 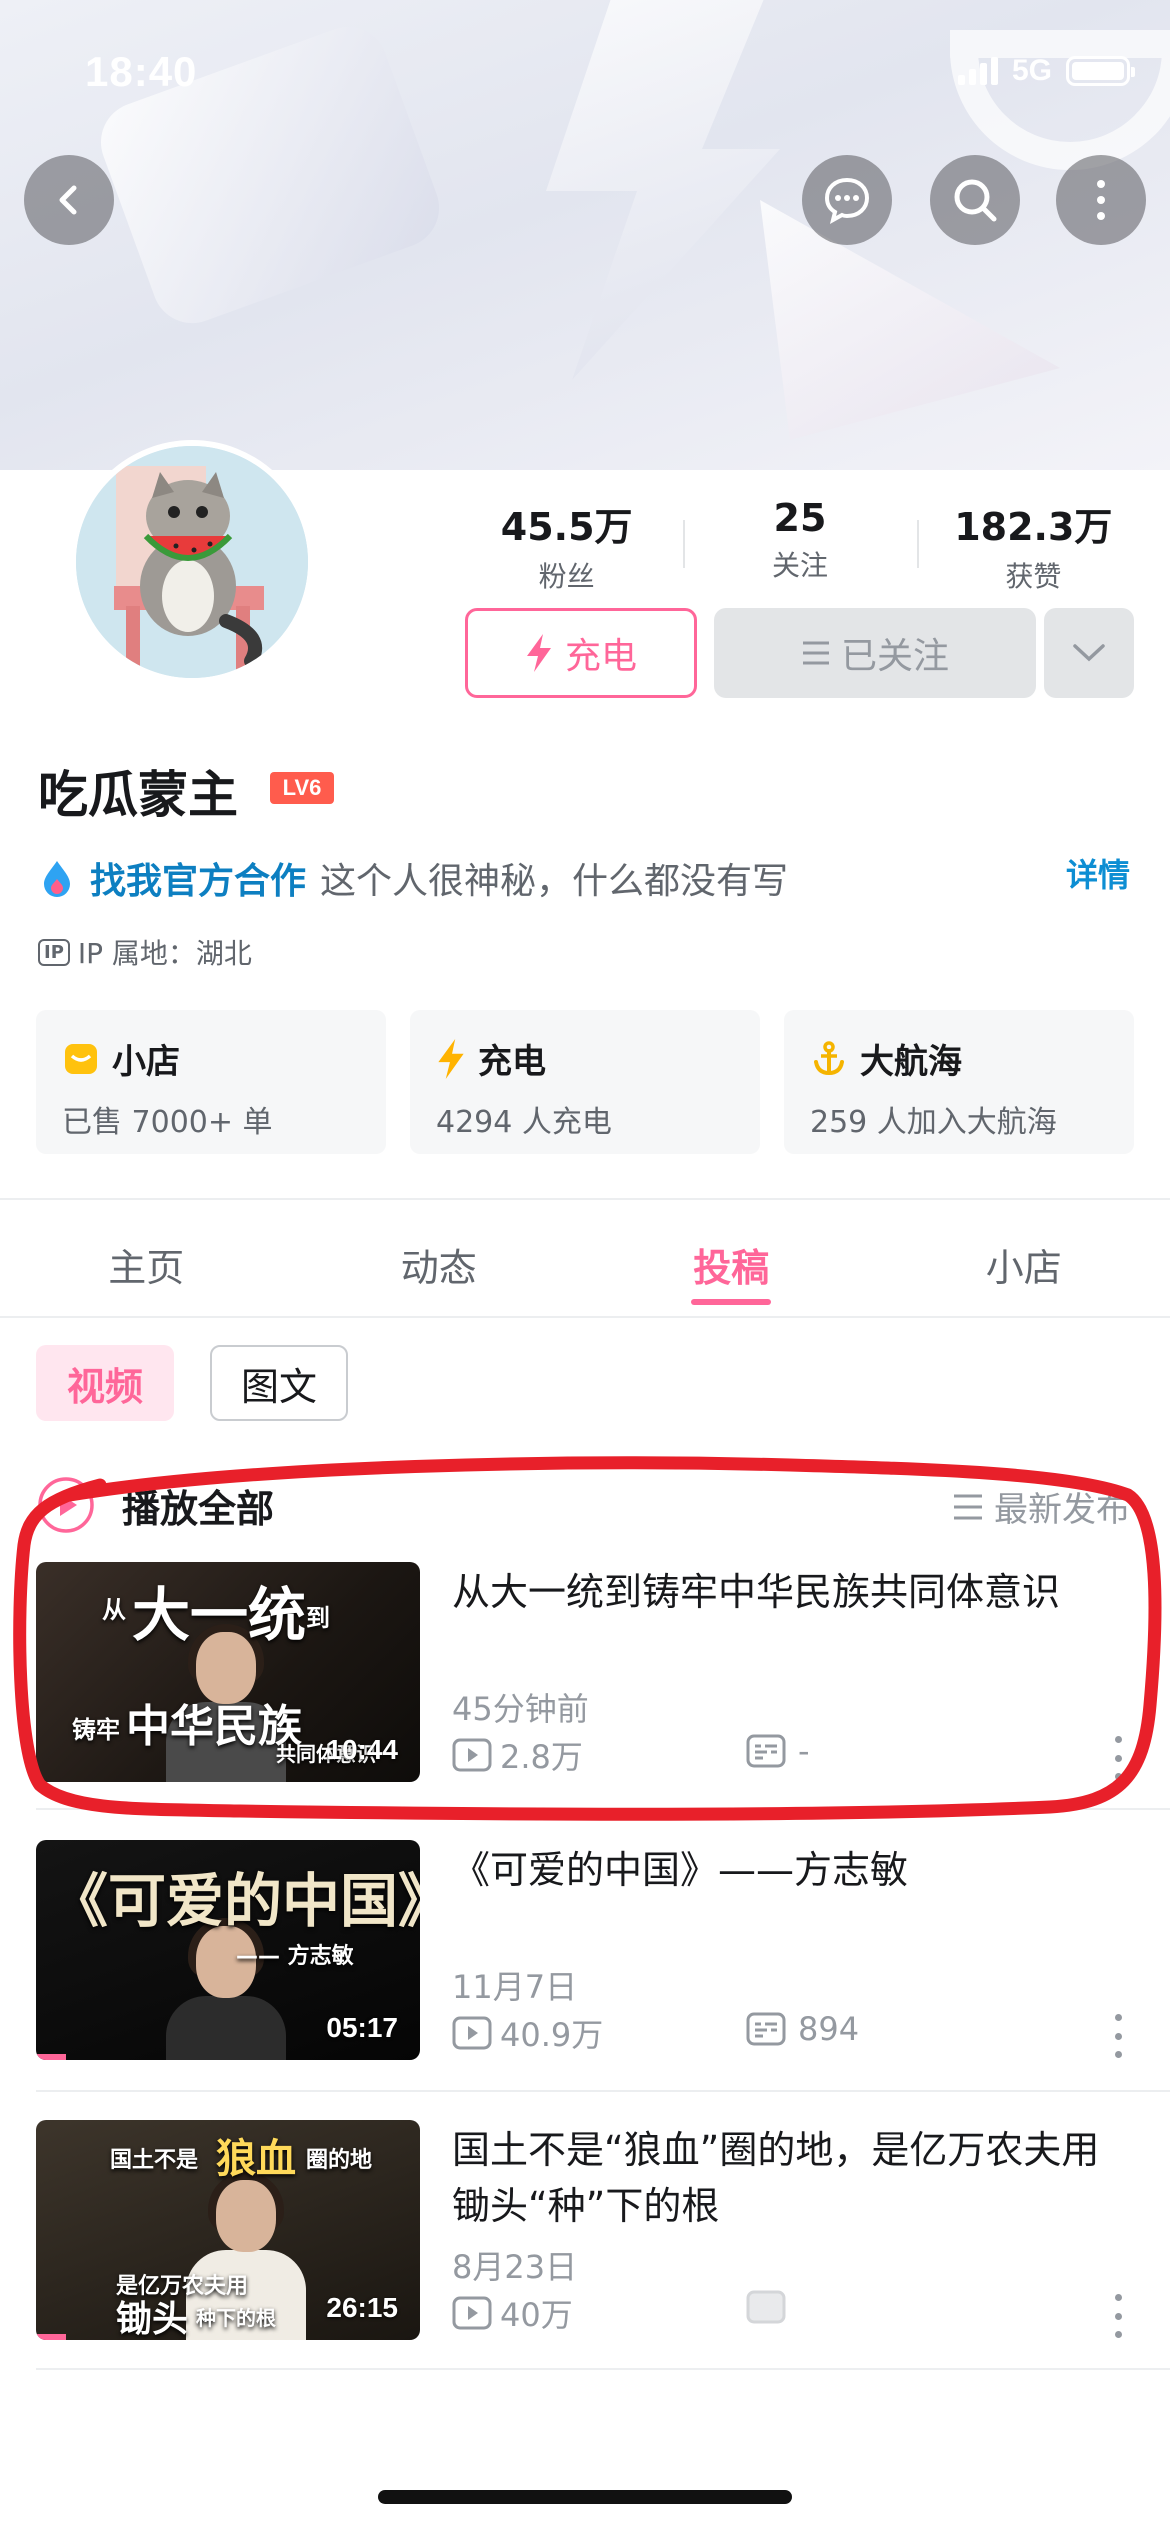 I want to click on thumb-text: 圈的地, so click(x=339, y=2160).